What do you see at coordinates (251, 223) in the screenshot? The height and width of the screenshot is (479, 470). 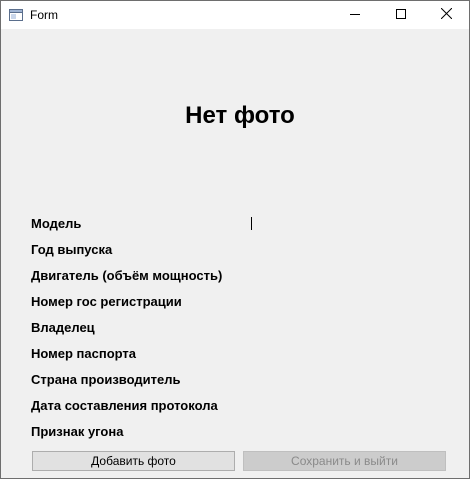 I see `text-cursor` at bounding box center [251, 223].